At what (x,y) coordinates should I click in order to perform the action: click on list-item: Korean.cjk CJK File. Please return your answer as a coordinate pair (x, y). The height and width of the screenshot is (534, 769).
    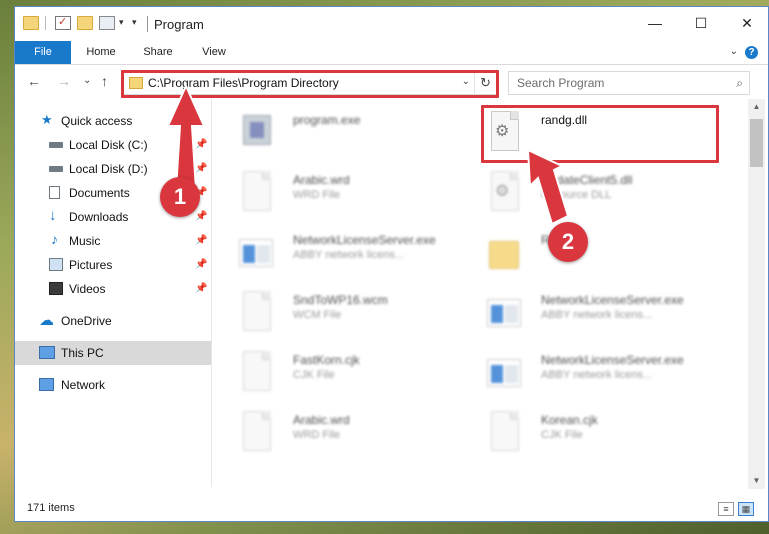
    Looking at the image, I should click on (581, 427).